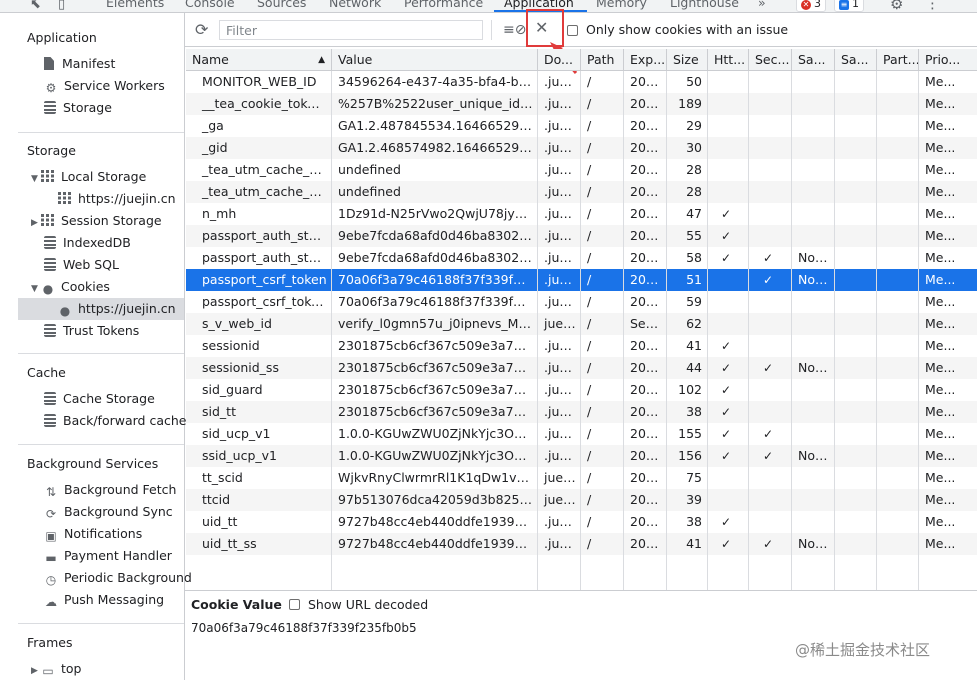 This screenshot has height=682, width=977. What do you see at coordinates (118, 578) in the screenshot?
I see `sidebar-item-periodic-background-sync: ◷ Periodic Background` at bounding box center [118, 578].